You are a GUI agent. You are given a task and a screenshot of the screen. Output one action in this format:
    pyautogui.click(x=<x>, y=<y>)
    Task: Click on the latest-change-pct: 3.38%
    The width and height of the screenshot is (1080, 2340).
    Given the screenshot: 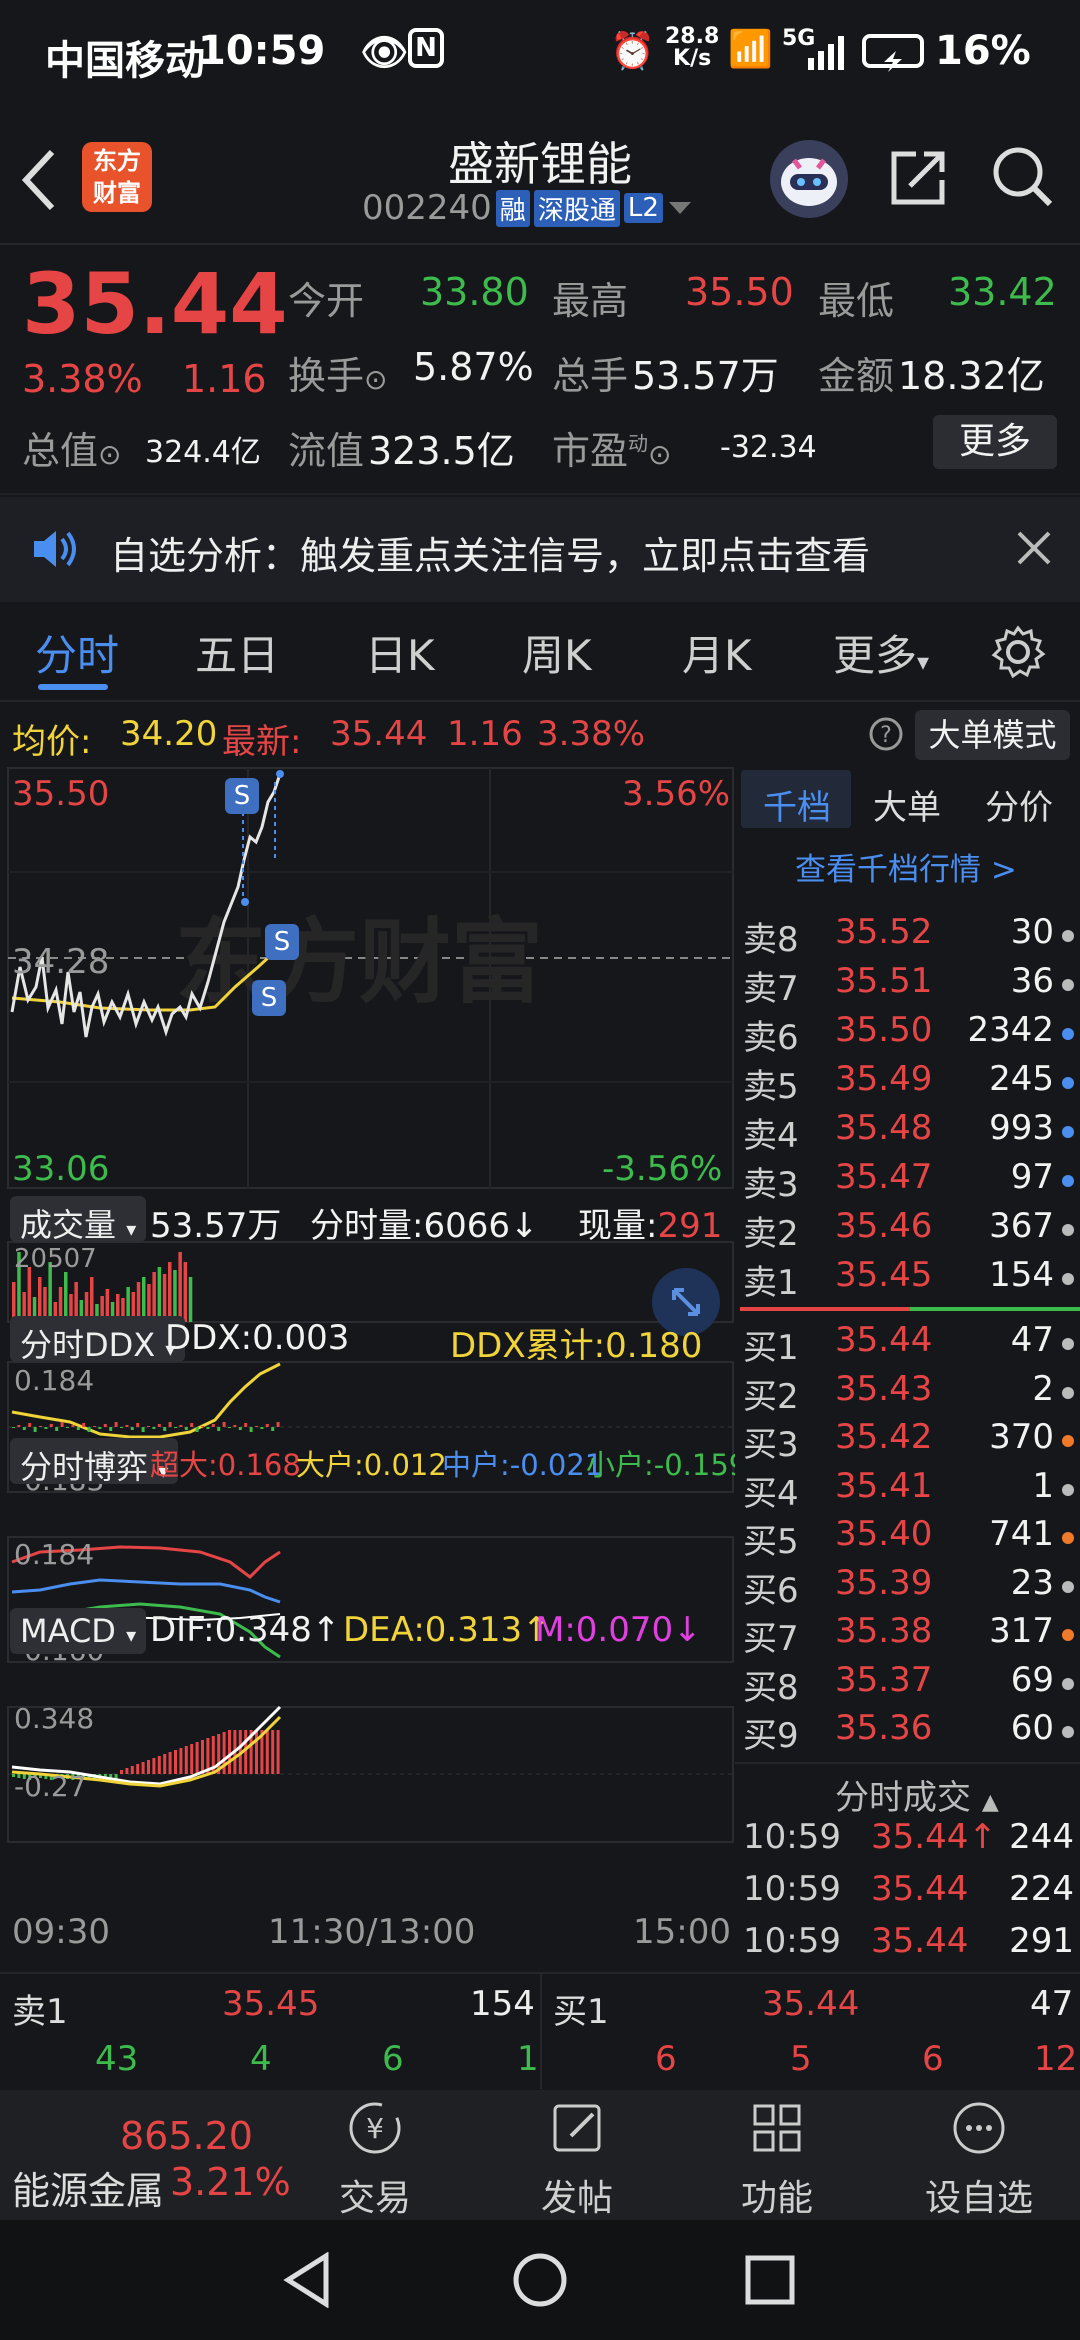 What is the action you would take?
    pyautogui.click(x=591, y=734)
    